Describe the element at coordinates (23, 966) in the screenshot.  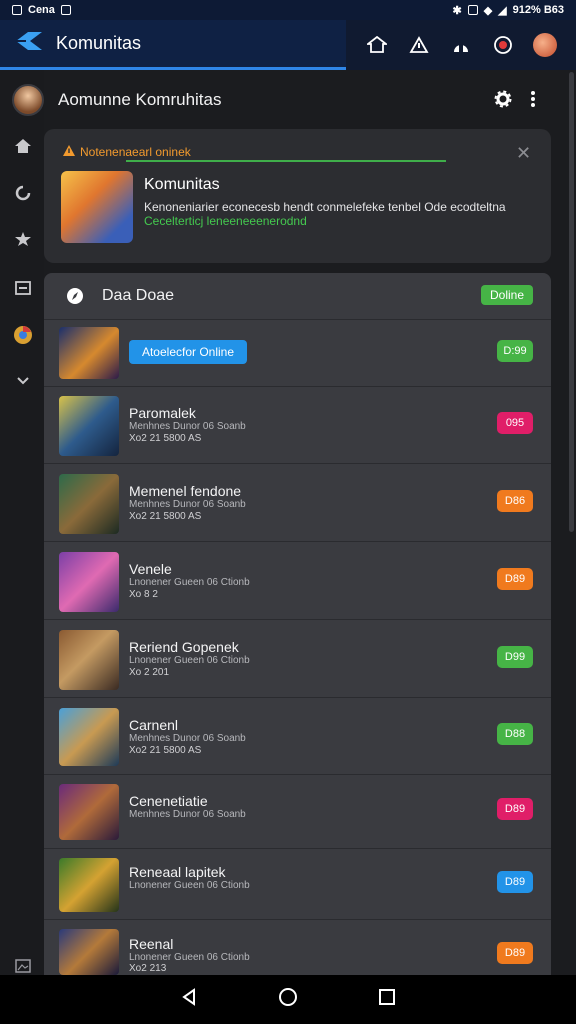
I see `image-icon` at that location.